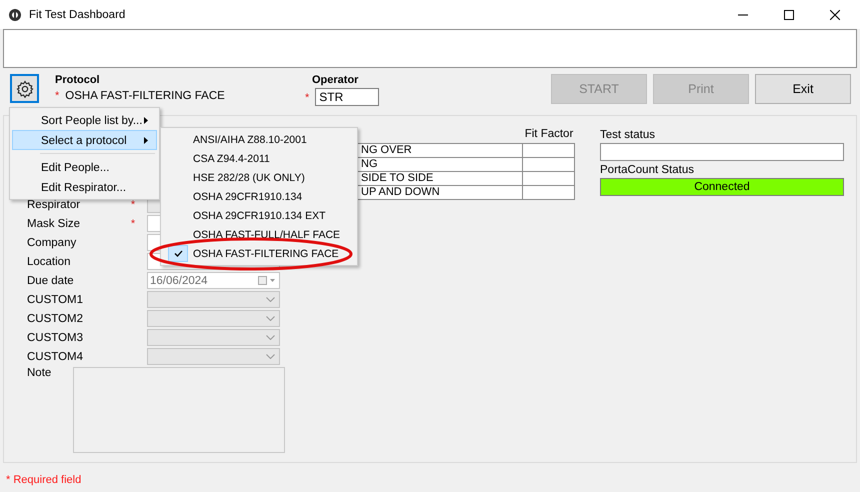 The height and width of the screenshot is (492, 860). I want to click on portacount-status-label: PortaCount Status, so click(647, 171).